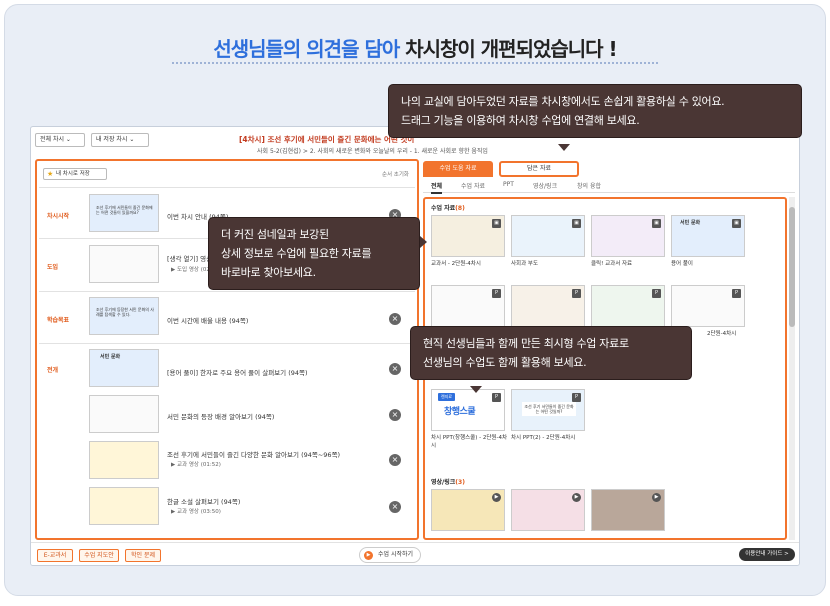 The width and height of the screenshot is (830, 606). I want to click on lesson-plan-button: 수업 지도안, so click(99, 555).